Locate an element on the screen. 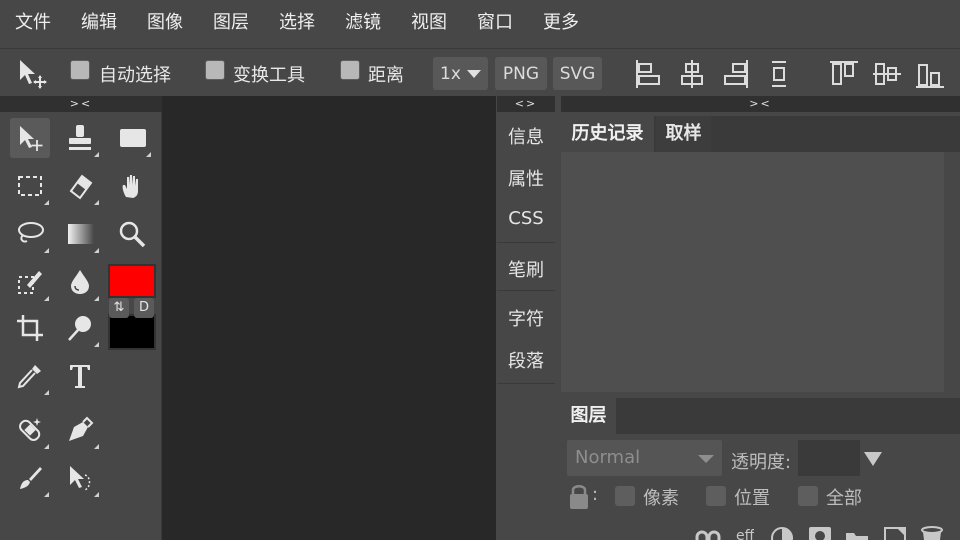 The width and height of the screenshot is (960, 540). dodge-icon is located at coordinates (79, 328).